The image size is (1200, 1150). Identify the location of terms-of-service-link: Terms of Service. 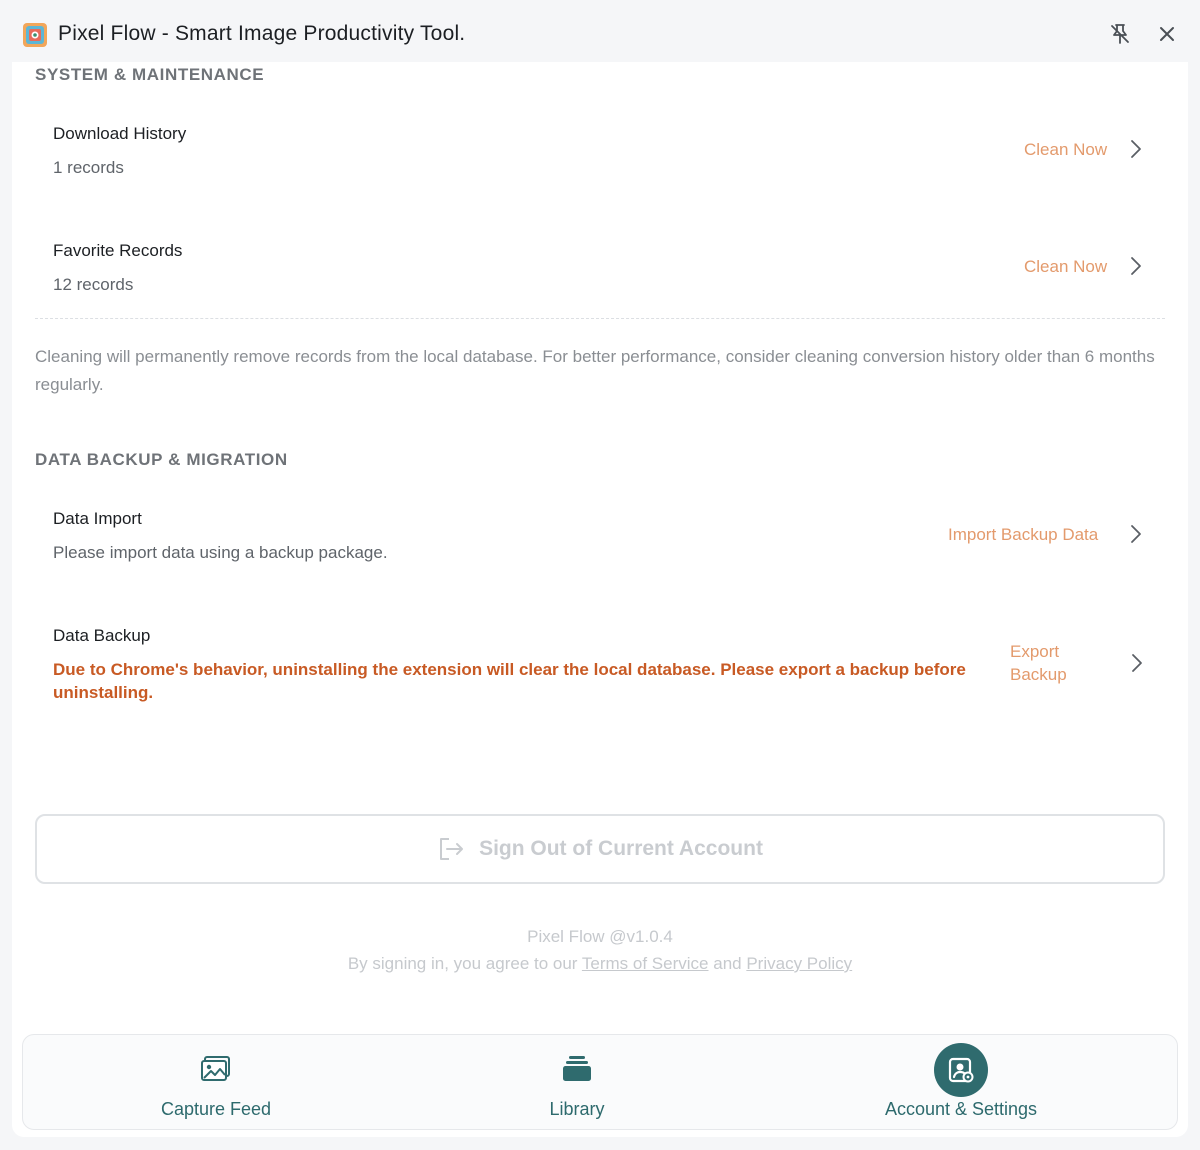
(645, 963).